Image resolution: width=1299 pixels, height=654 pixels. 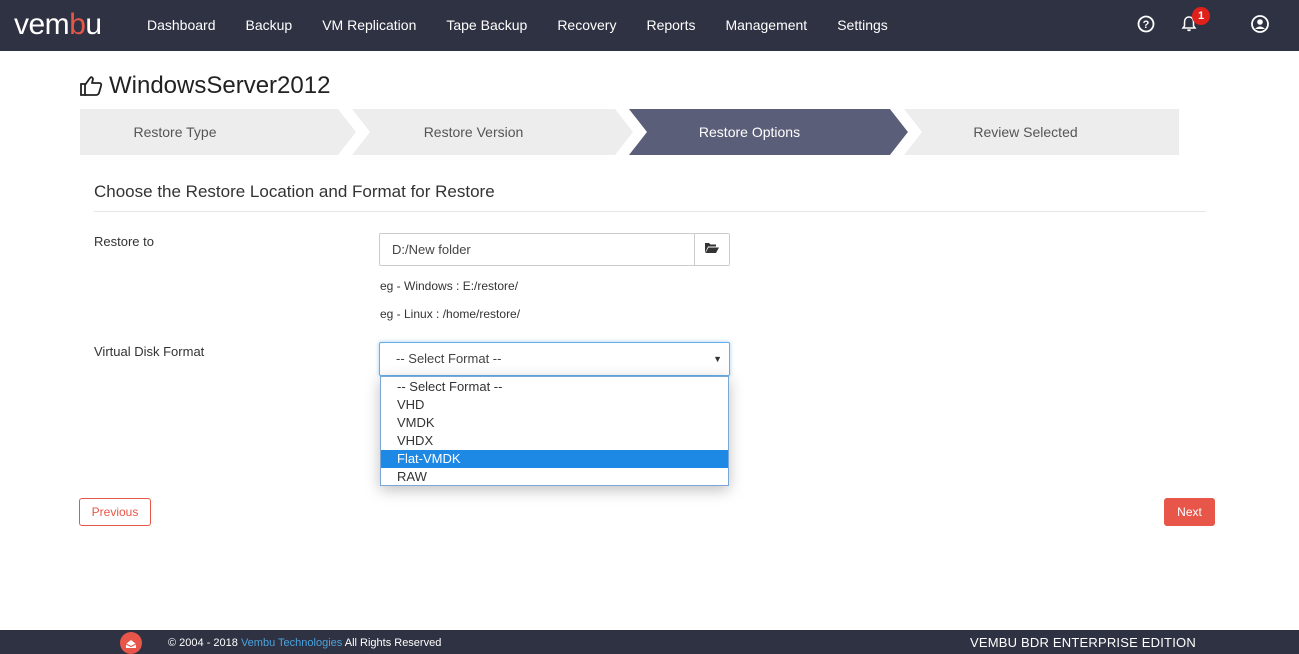 What do you see at coordinates (450, 314) in the screenshot?
I see `hint-linux: eg - Linux : /home/restore/` at bounding box center [450, 314].